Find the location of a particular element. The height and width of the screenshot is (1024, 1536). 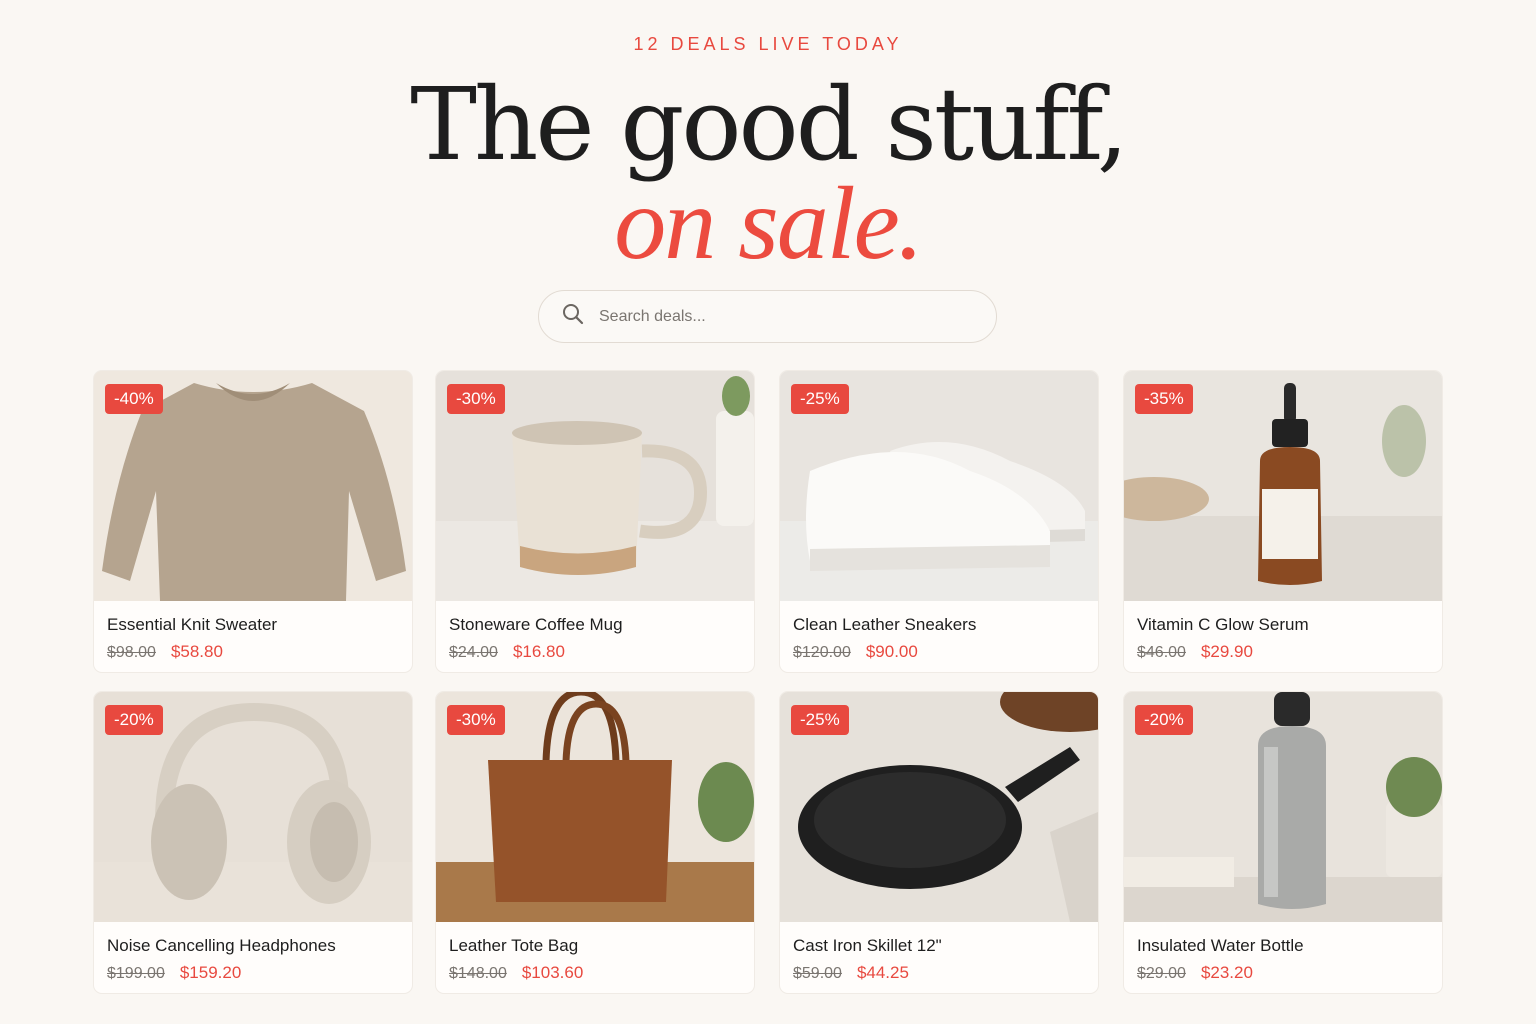

original-price: $59.00 is located at coordinates (817, 973).